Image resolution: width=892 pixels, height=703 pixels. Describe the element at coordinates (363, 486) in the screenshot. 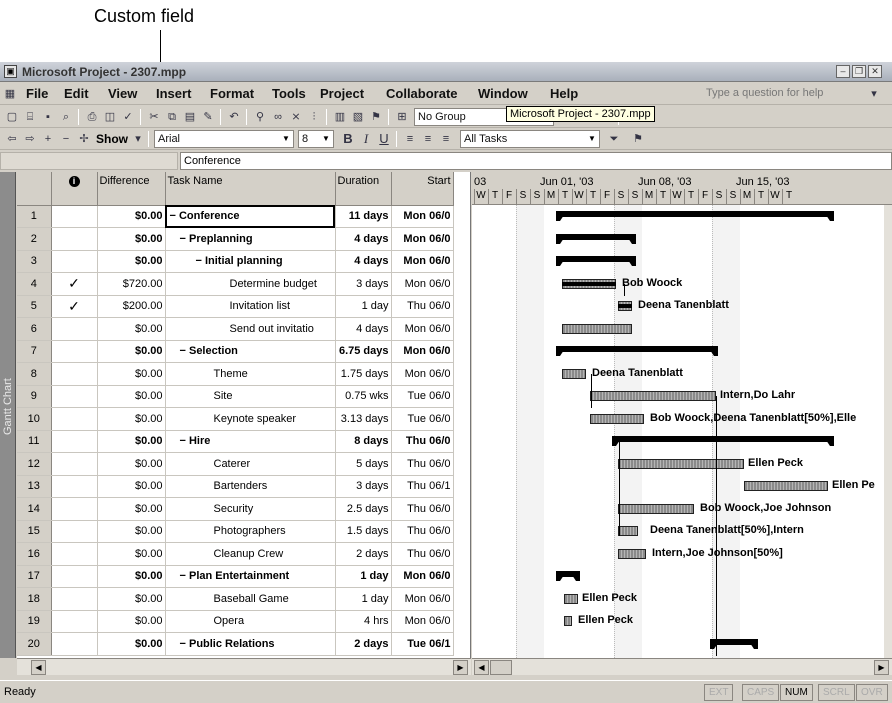

I see `duration-cell: 3 days` at that location.